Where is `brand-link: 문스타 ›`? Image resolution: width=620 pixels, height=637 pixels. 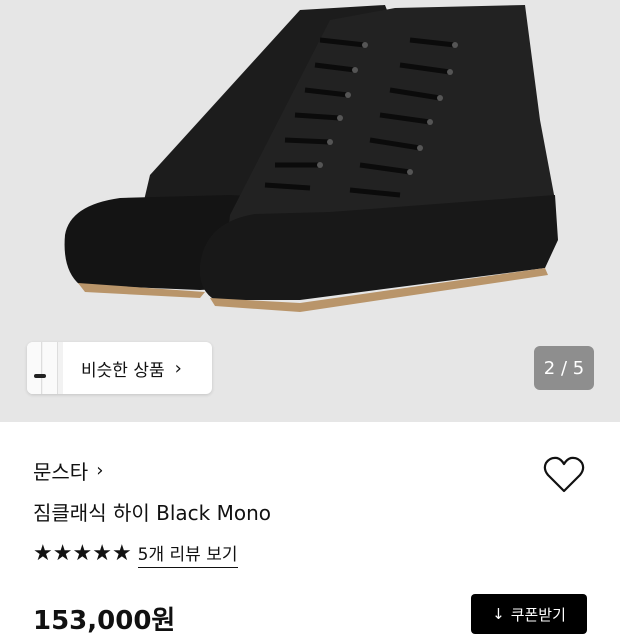 brand-link: 문스타 › is located at coordinates (68, 470).